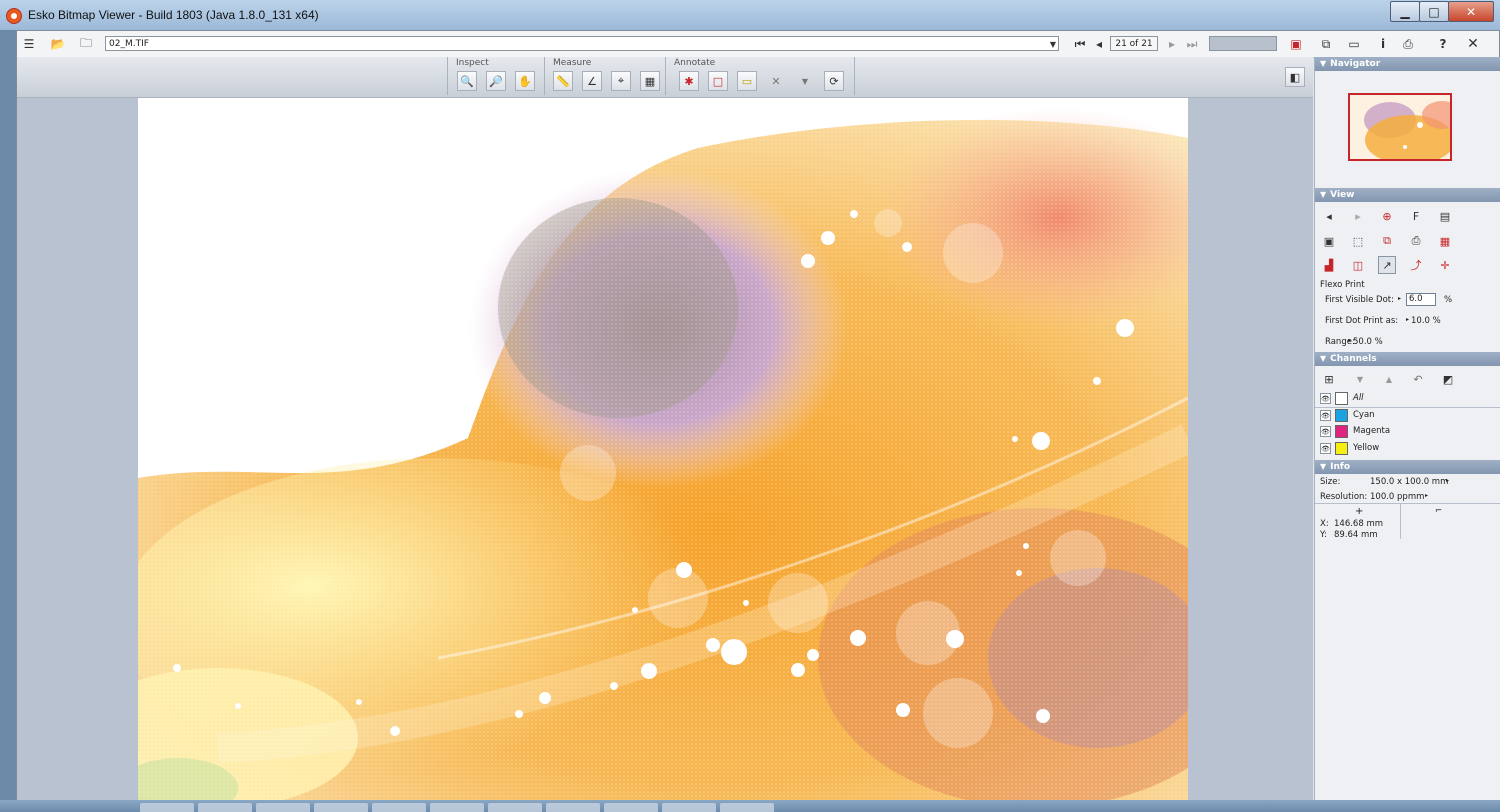  What do you see at coordinates (1341, 415) in the screenshot?
I see `channel-swatch` at bounding box center [1341, 415].